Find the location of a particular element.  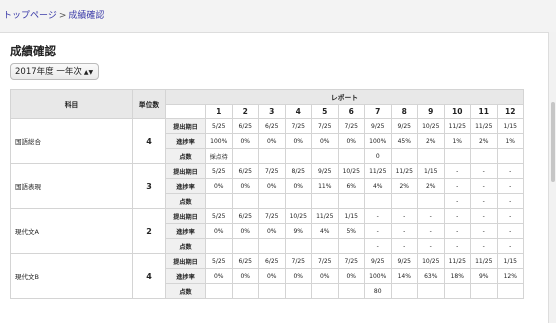

row-label-progress: 進捗率 is located at coordinates (185, 231).